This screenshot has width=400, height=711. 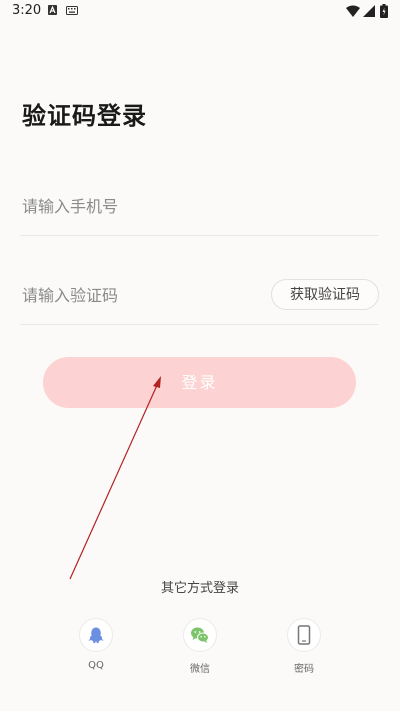 I want to click on wechat-login-option: 微信, so click(x=200, y=646).